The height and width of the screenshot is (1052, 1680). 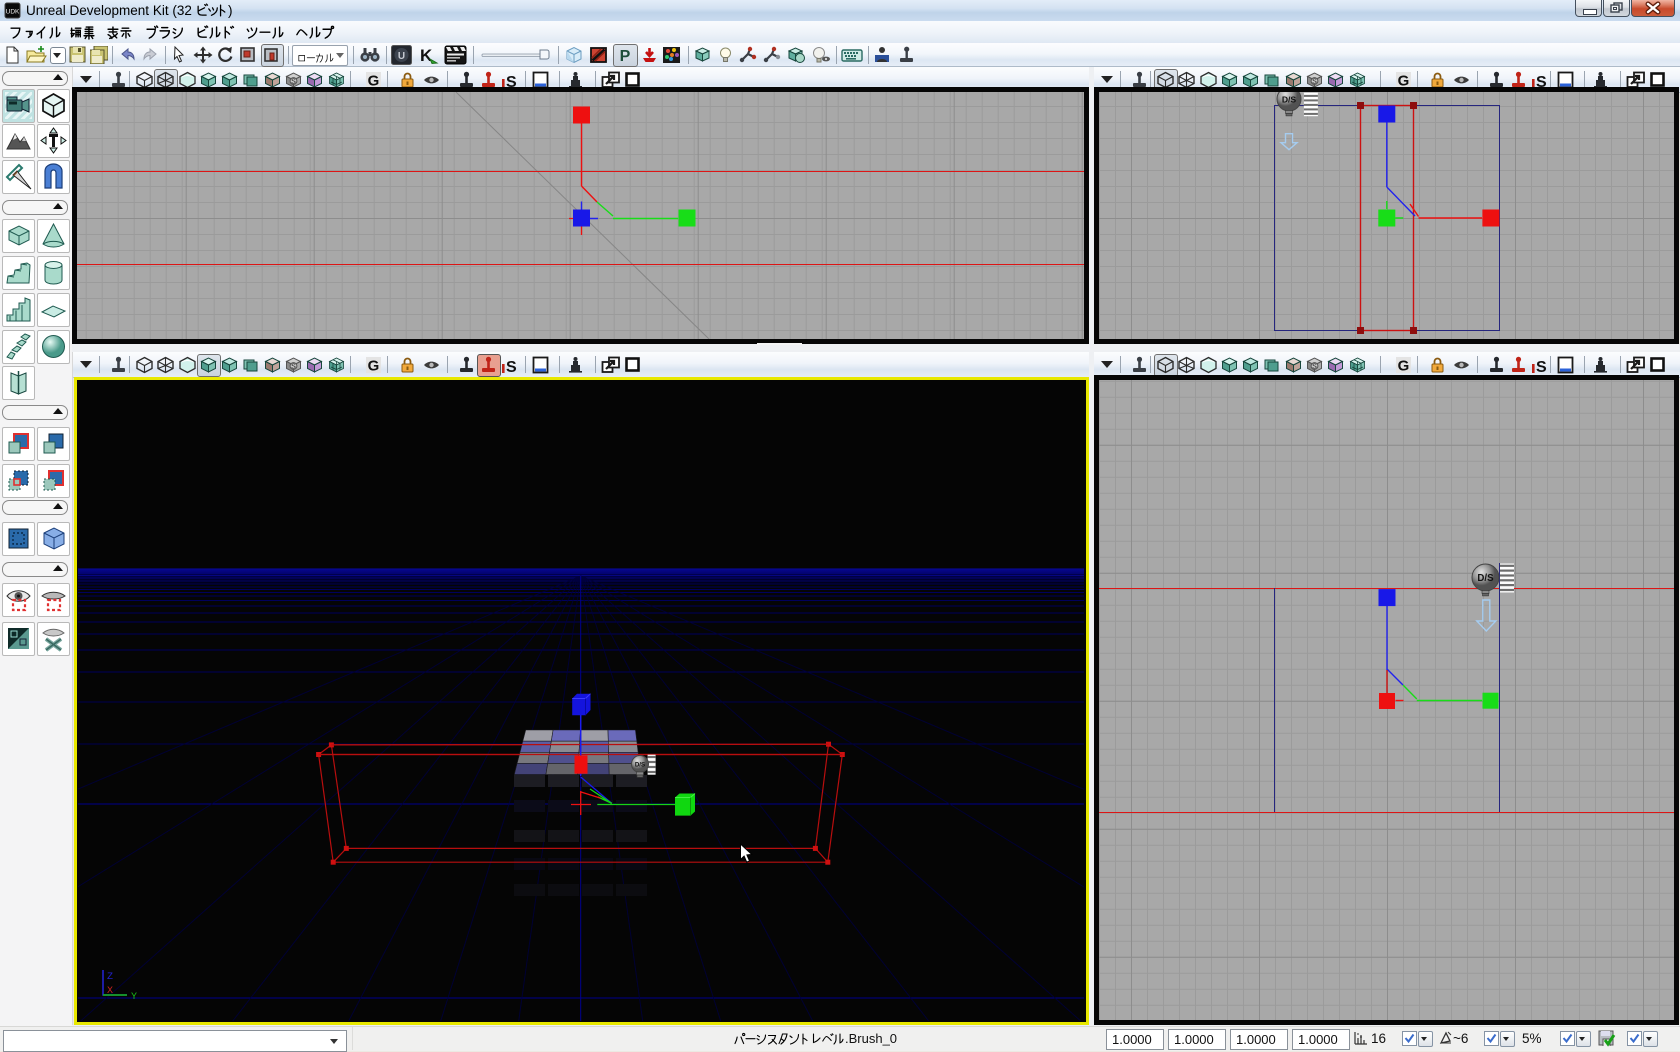 I want to click on svg-text: Y, so click(x=134, y=997).